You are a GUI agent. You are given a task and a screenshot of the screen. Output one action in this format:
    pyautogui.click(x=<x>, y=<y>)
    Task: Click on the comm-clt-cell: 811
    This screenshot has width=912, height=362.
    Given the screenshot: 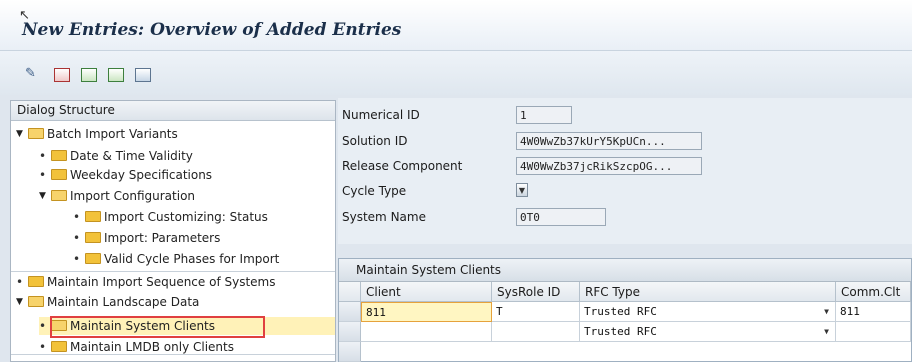 What is the action you would take?
    pyautogui.click(x=873, y=312)
    